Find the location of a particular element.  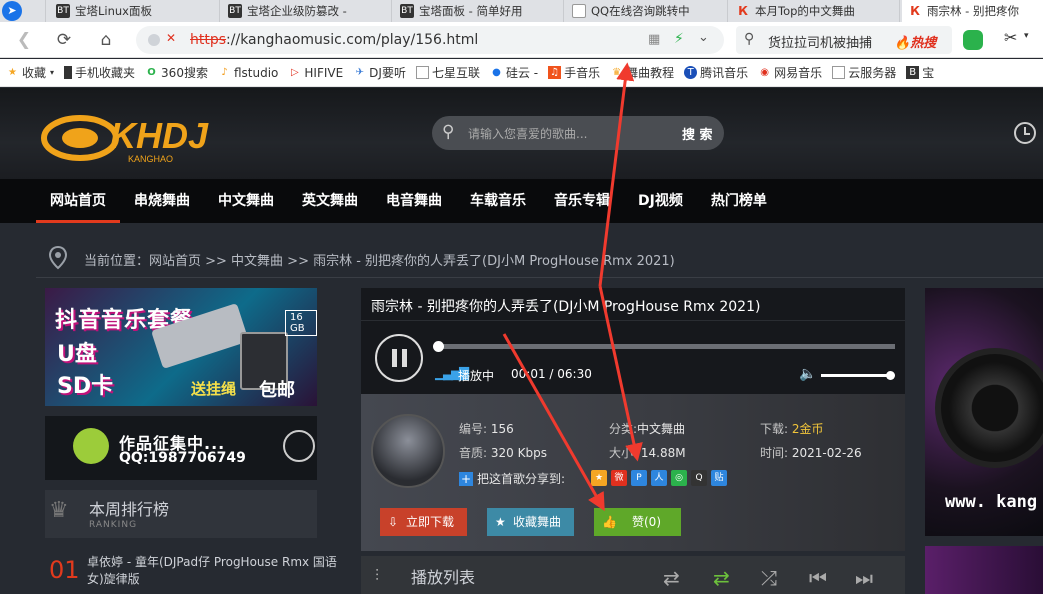

previous-icon: ⏮ is located at coordinates (818, 578).